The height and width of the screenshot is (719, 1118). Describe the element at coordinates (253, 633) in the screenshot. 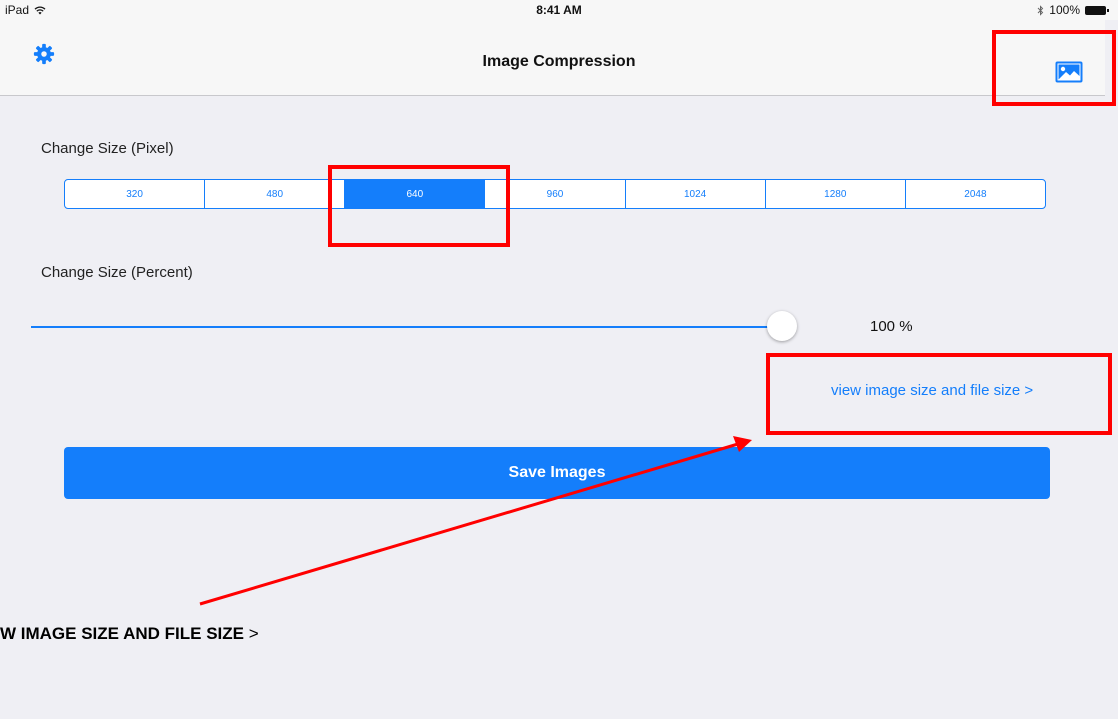

I see `annotation-chevron: >` at that location.